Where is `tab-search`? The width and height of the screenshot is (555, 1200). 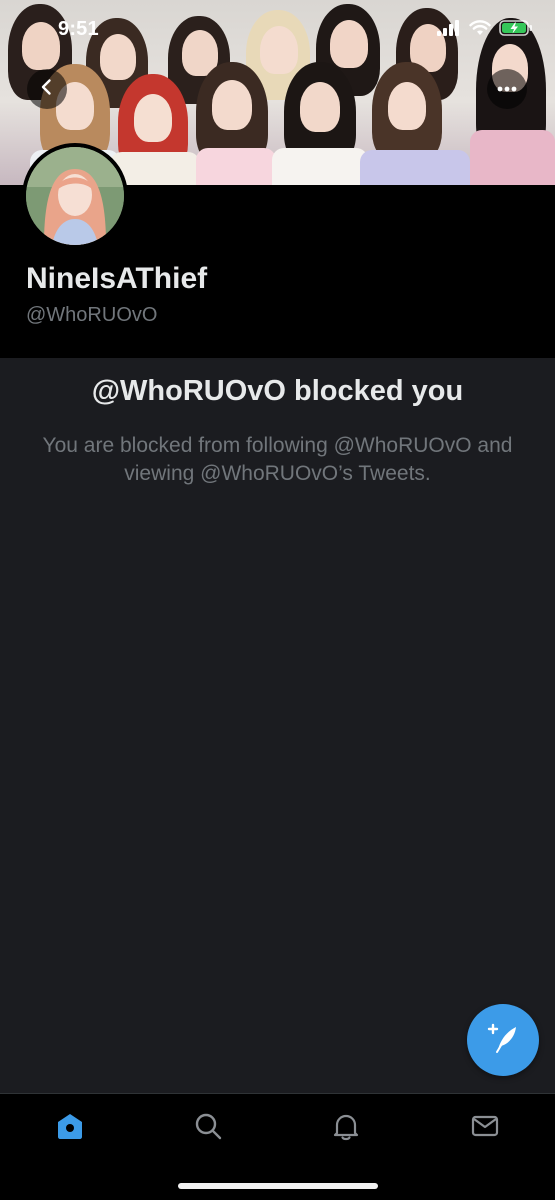 tab-search is located at coordinates (208, 1128).